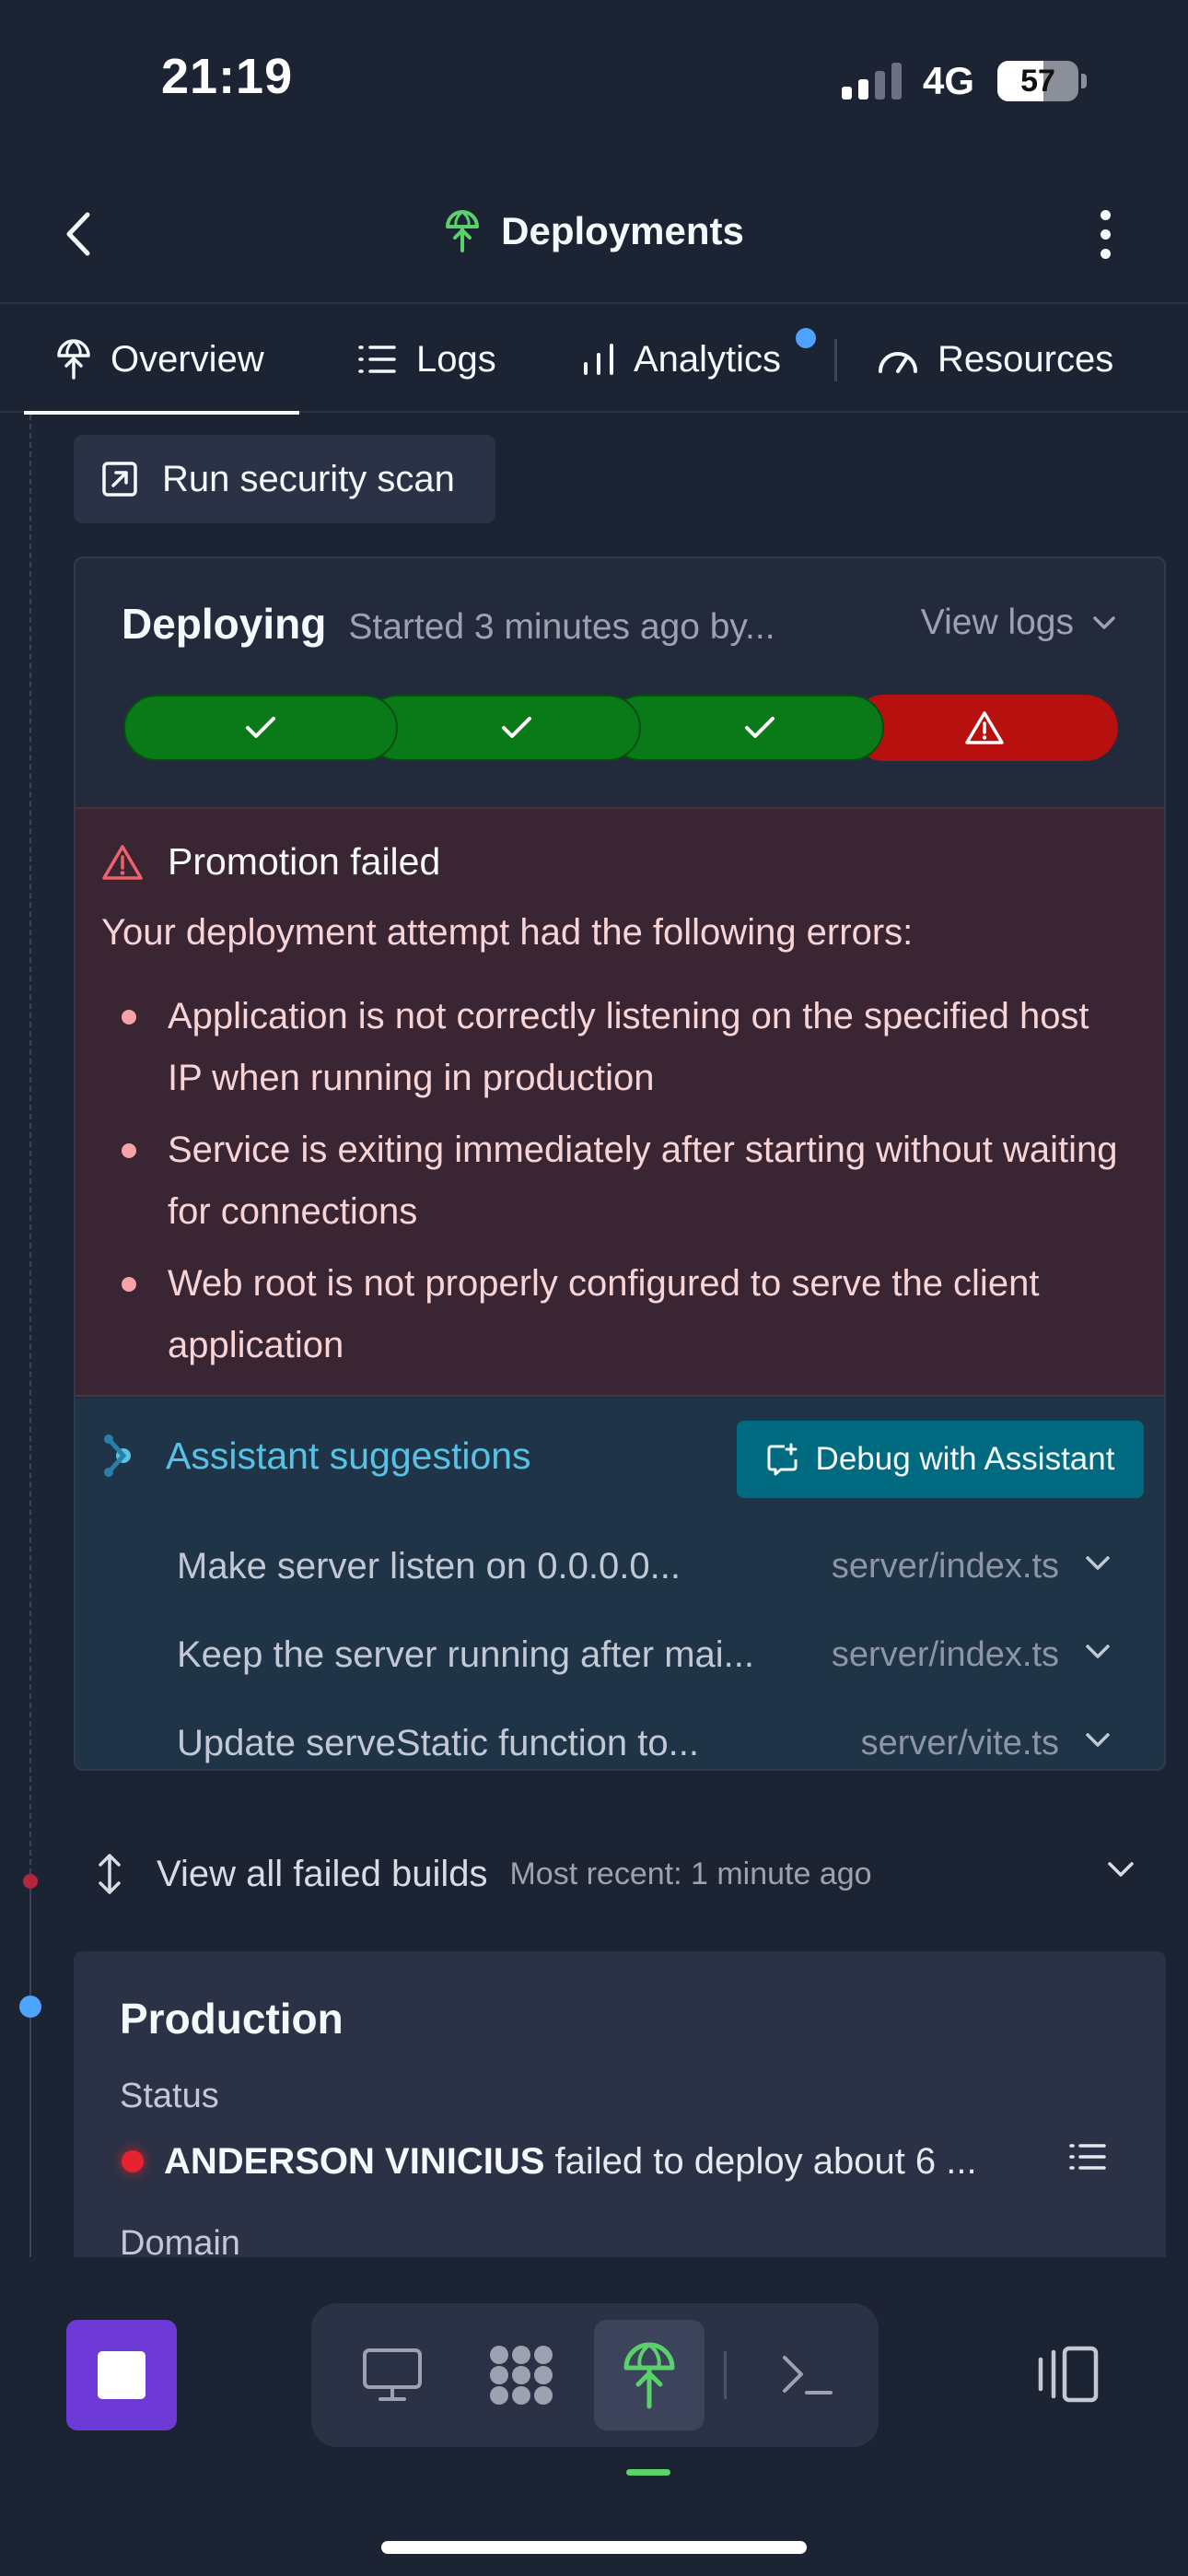 This screenshot has width=1188, height=2576. Describe the element at coordinates (30, 2068) in the screenshot. I see `timeline-line` at that location.